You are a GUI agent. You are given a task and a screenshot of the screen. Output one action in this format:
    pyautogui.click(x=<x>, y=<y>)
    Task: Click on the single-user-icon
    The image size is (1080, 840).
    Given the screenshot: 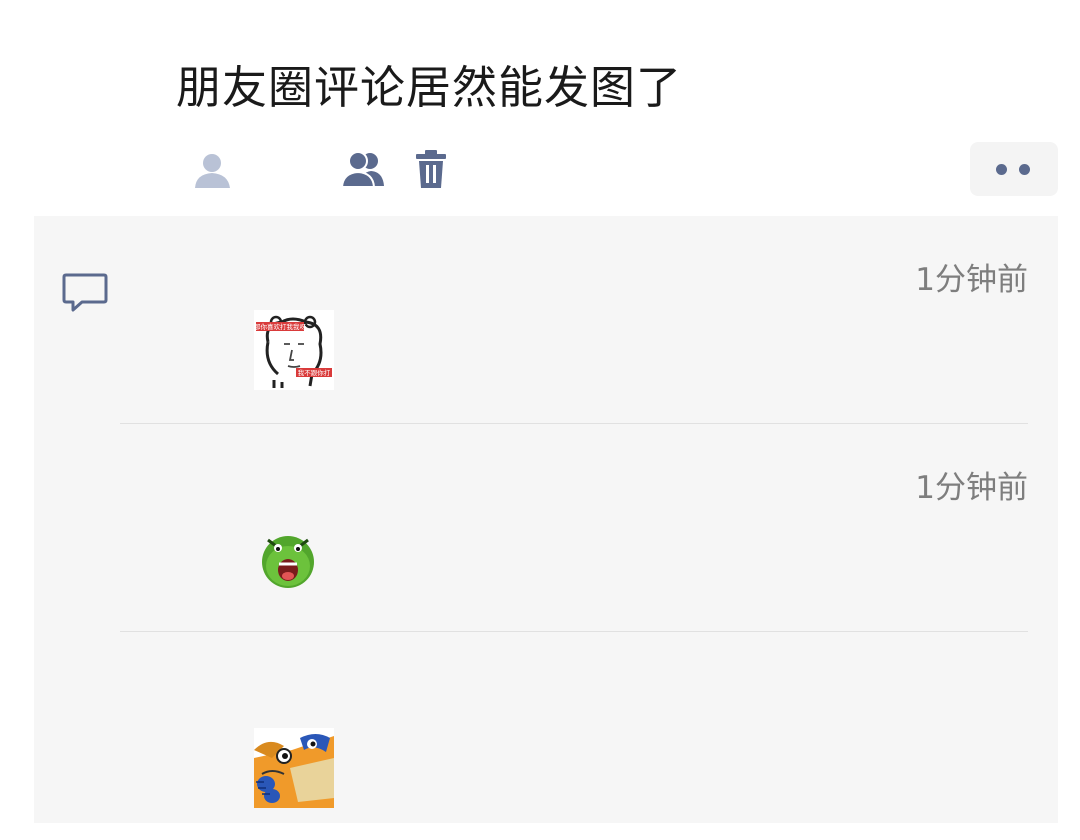 What is the action you would take?
    pyautogui.click(x=213, y=170)
    